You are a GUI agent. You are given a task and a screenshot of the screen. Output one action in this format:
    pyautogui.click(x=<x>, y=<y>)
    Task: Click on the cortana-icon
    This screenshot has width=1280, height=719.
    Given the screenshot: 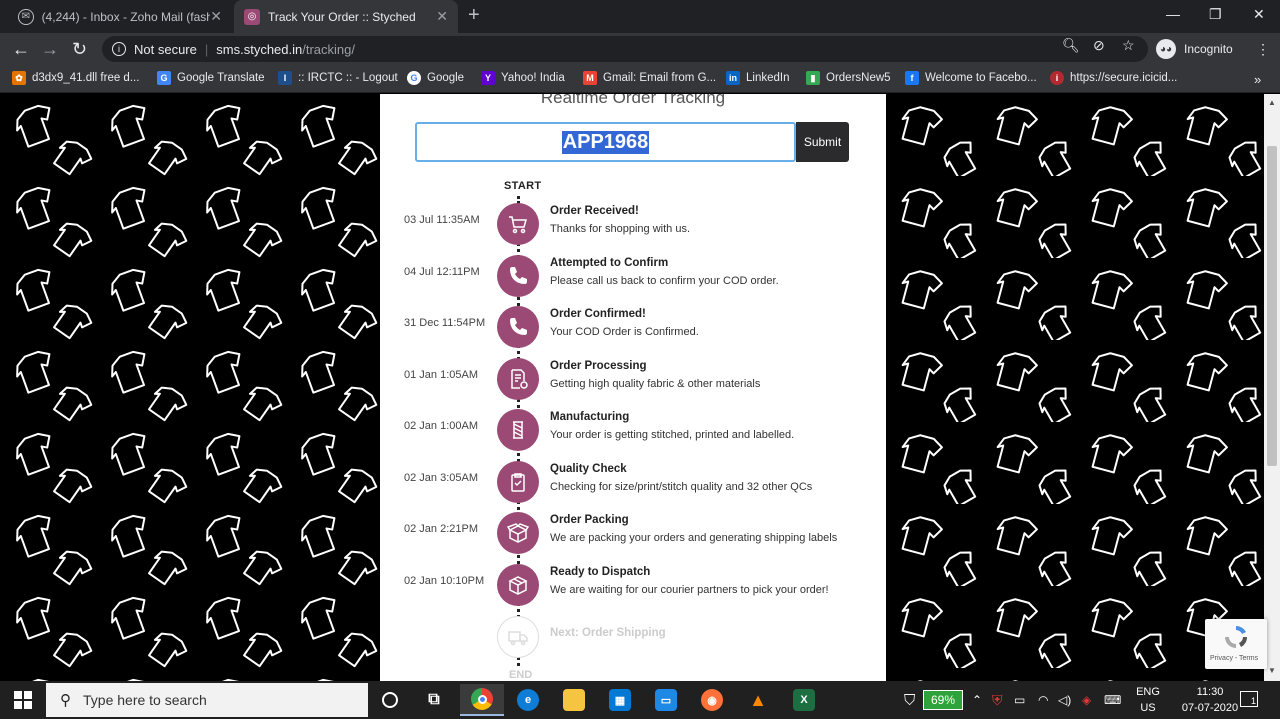 What is the action you would take?
    pyautogui.click(x=390, y=700)
    